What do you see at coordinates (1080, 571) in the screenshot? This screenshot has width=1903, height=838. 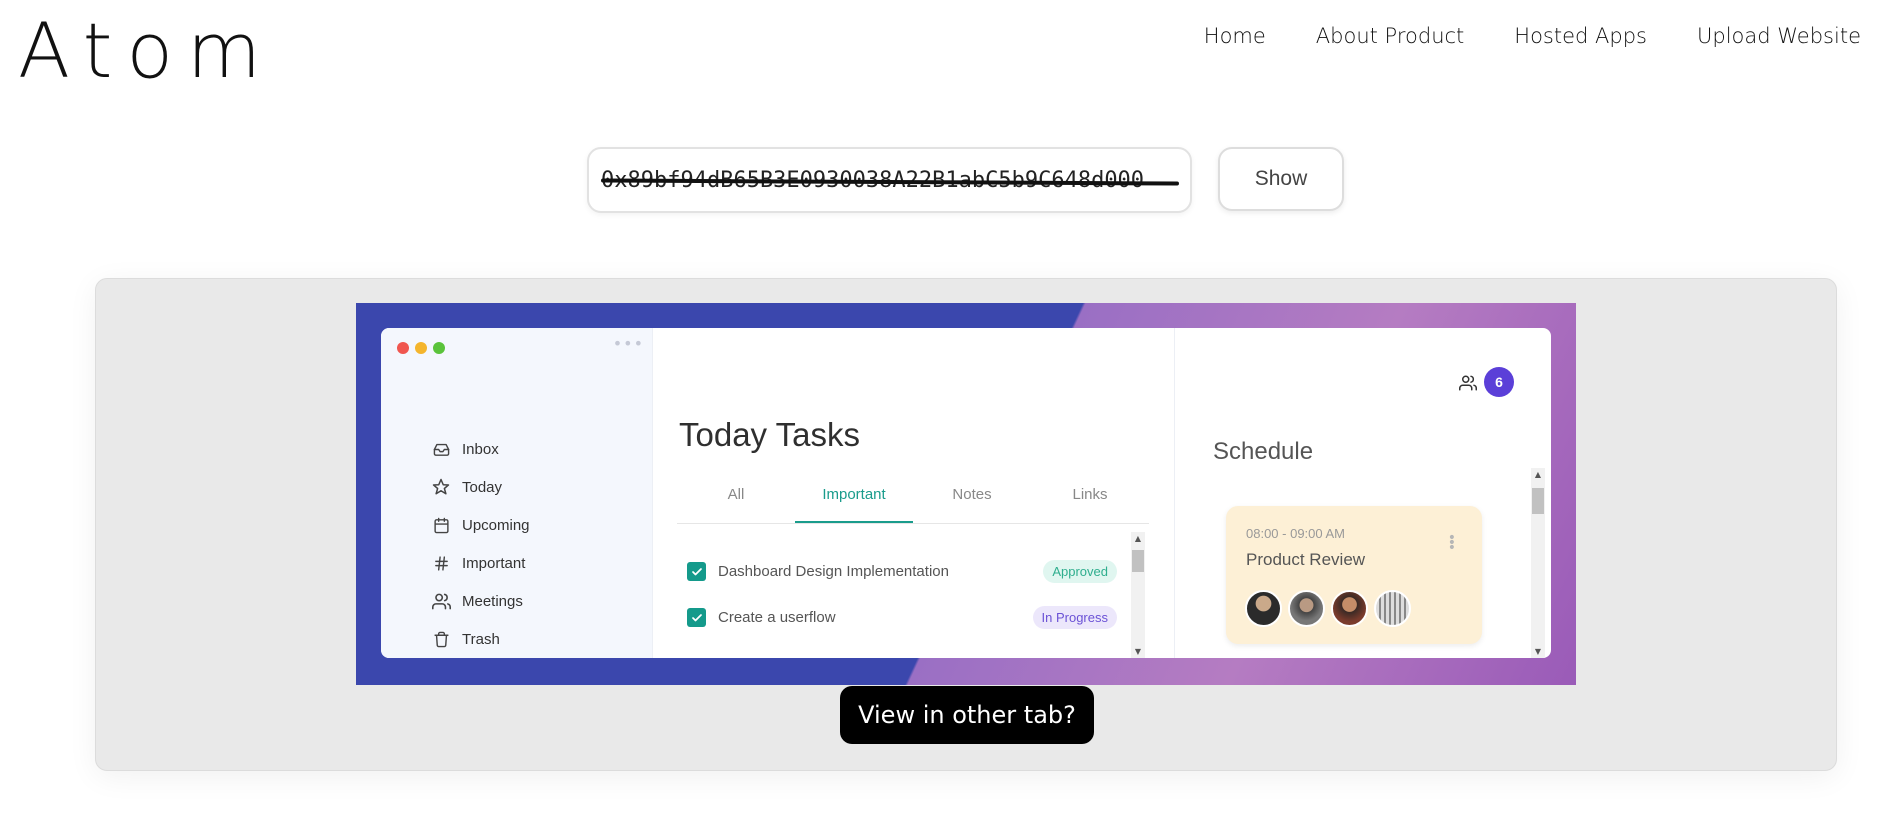 I see `status-badge: Approved` at bounding box center [1080, 571].